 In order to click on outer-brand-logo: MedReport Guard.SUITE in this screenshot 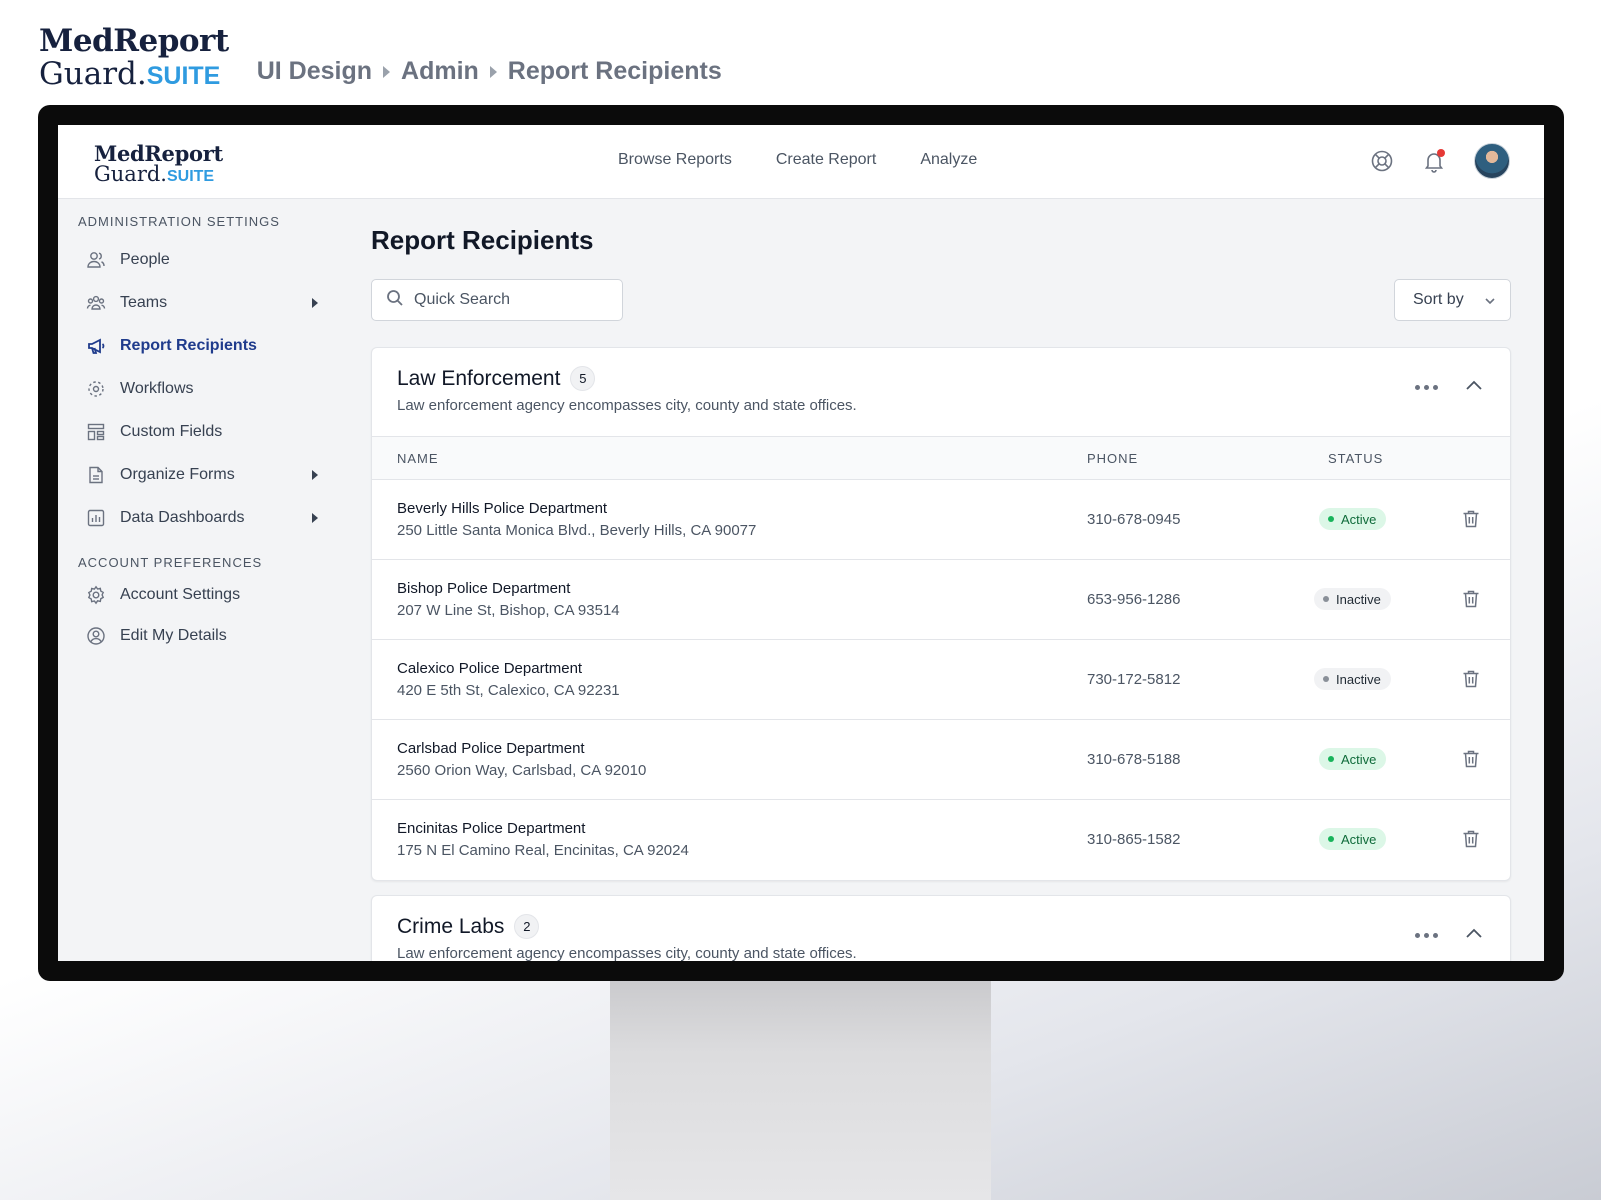, I will do `click(134, 58)`.